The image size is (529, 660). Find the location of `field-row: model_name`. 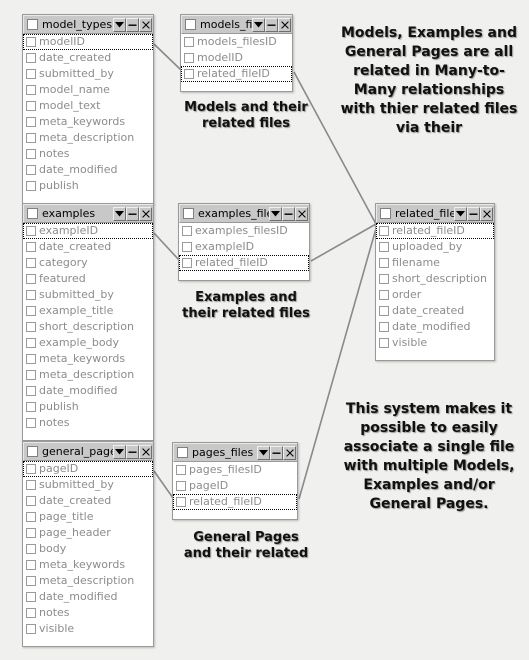

field-row: model_name is located at coordinates (88, 90).